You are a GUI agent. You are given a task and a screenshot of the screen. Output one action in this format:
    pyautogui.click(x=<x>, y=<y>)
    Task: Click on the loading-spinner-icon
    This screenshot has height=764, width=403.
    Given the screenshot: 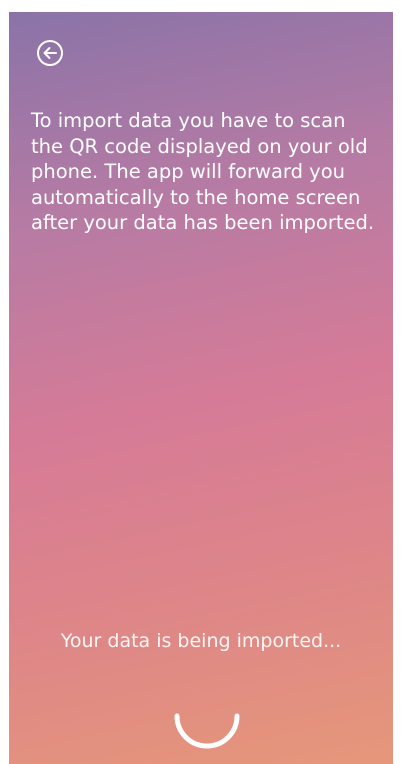 What is the action you would take?
    pyautogui.click(x=207, y=731)
    